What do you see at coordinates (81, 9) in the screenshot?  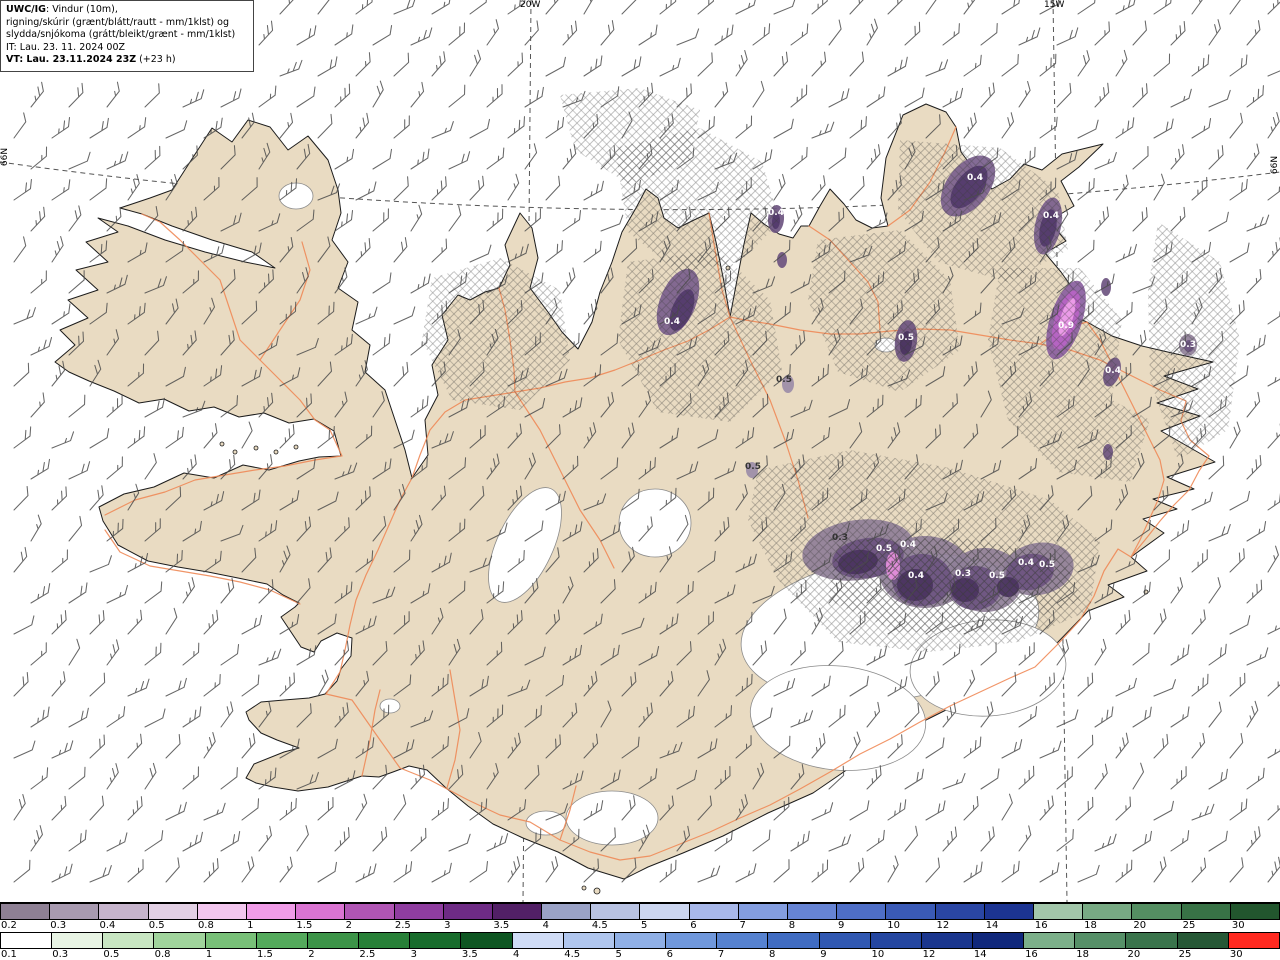 I see `title-rest: : Vindur (10m),` at bounding box center [81, 9].